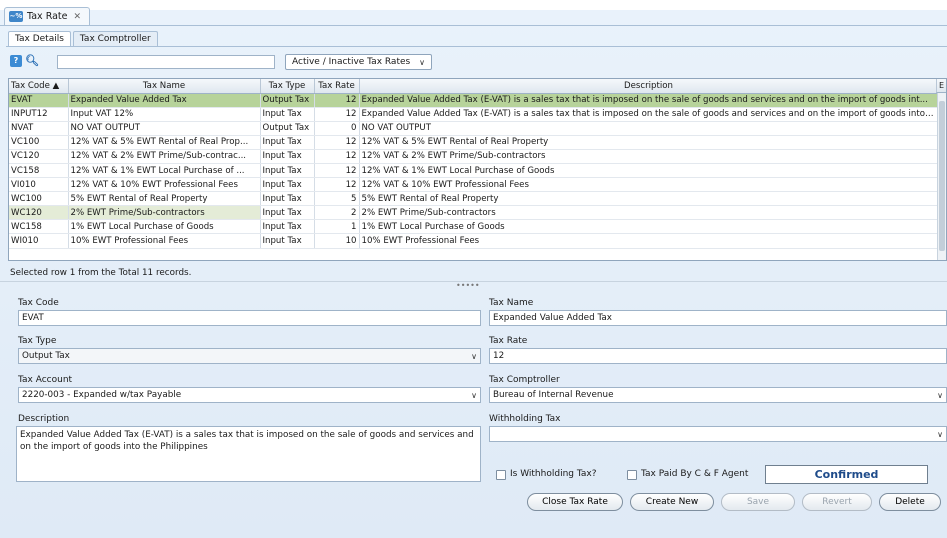  What do you see at coordinates (358, 62) in the screenshot?
I see `active-filter-select: Active / Inactive Tax Rates ∨` at bounding box center [358, 62].